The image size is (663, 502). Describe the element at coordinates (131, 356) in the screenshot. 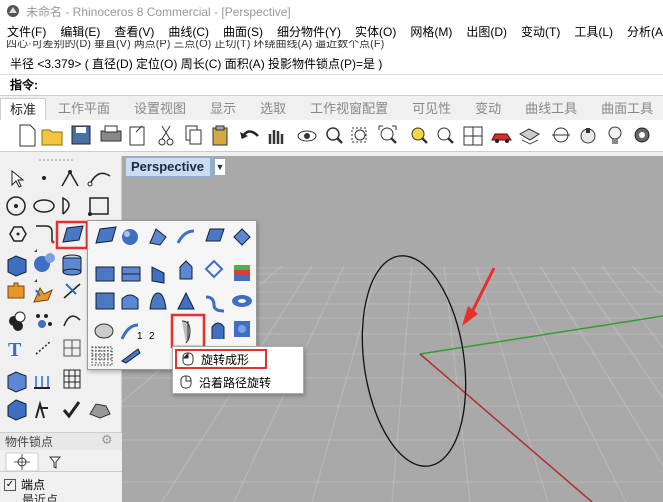

I see `sweep-rail-icon` at that location.